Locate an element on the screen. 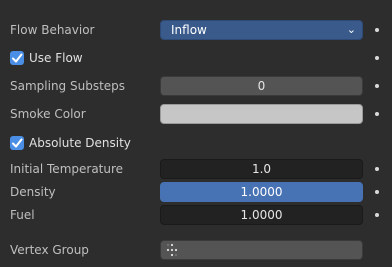 This screenshot has height=267, width=392. density-row: Density 1.0000 is located at coordinates (196, 192).